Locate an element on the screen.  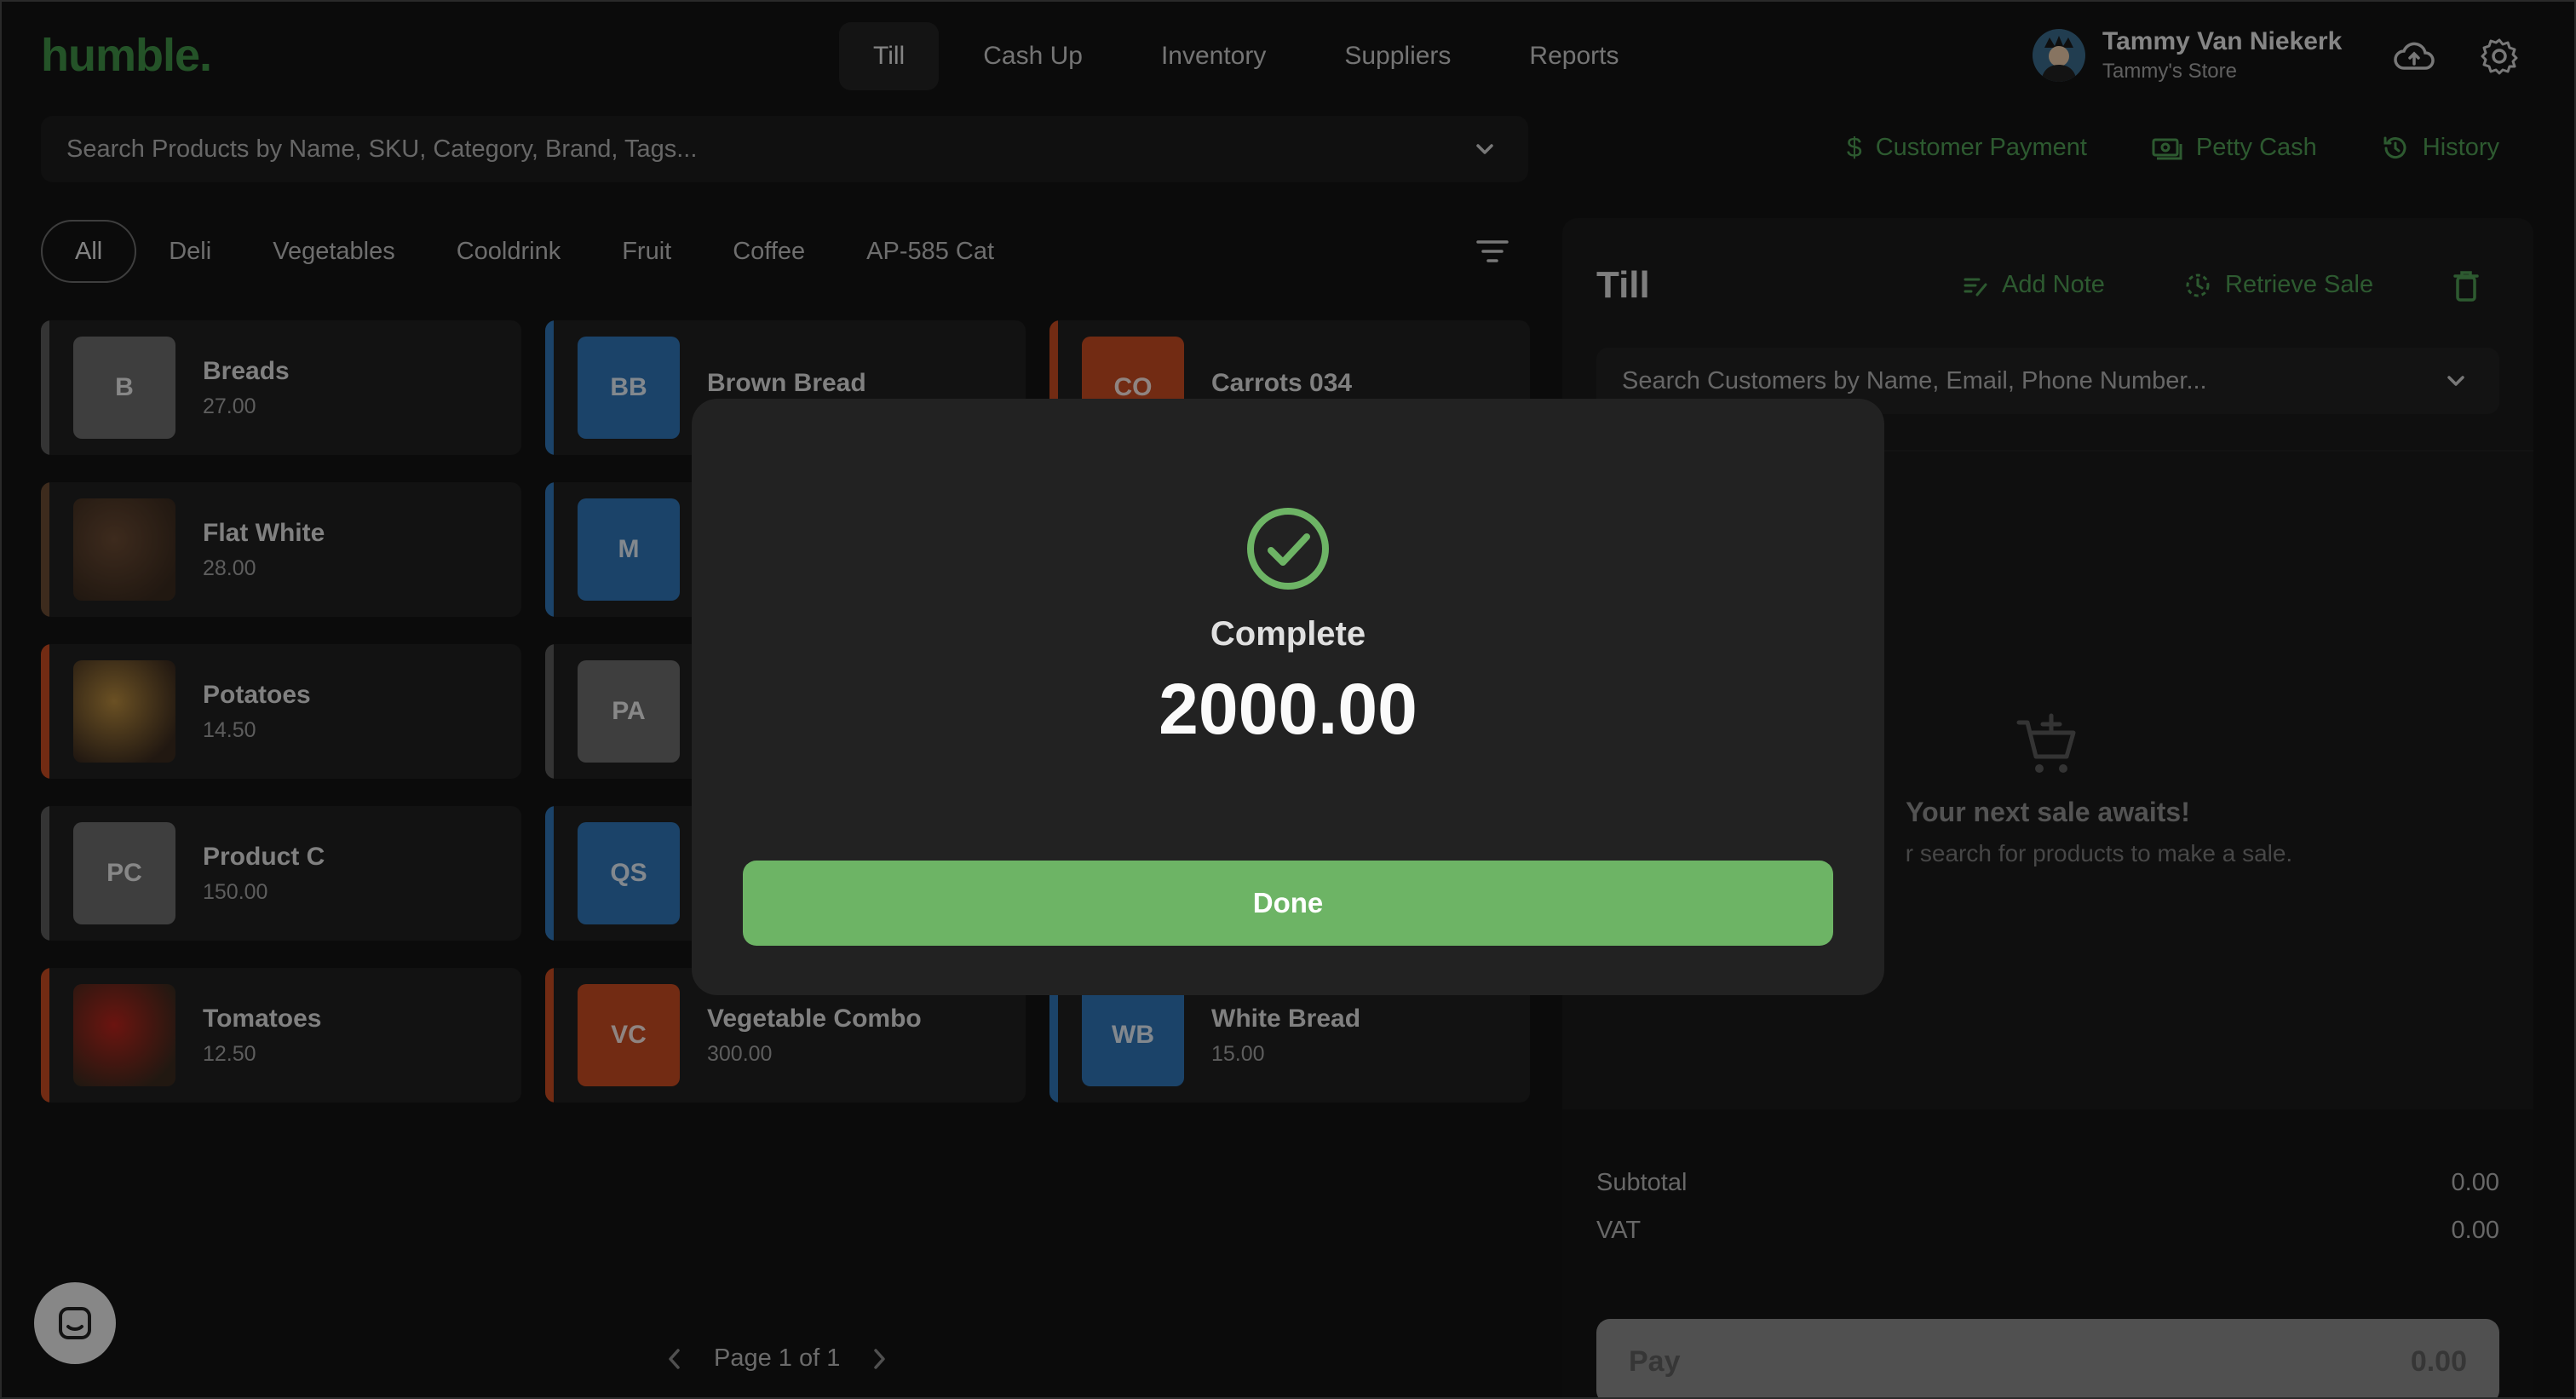
check-circle-icon is located at coordinates (1288, 549).